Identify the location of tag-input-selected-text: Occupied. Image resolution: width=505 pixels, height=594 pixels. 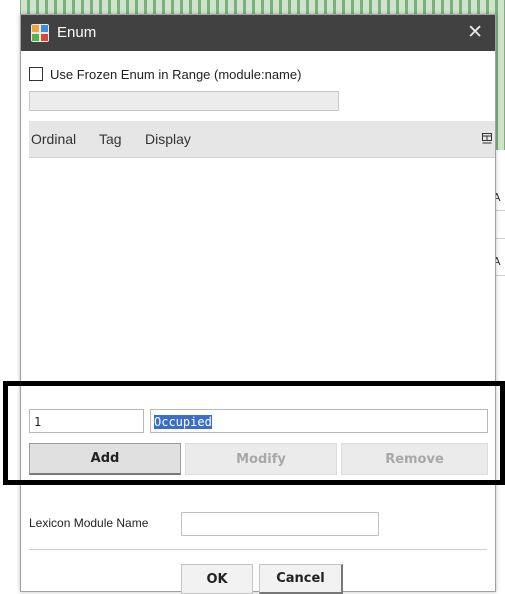
(183, 422).